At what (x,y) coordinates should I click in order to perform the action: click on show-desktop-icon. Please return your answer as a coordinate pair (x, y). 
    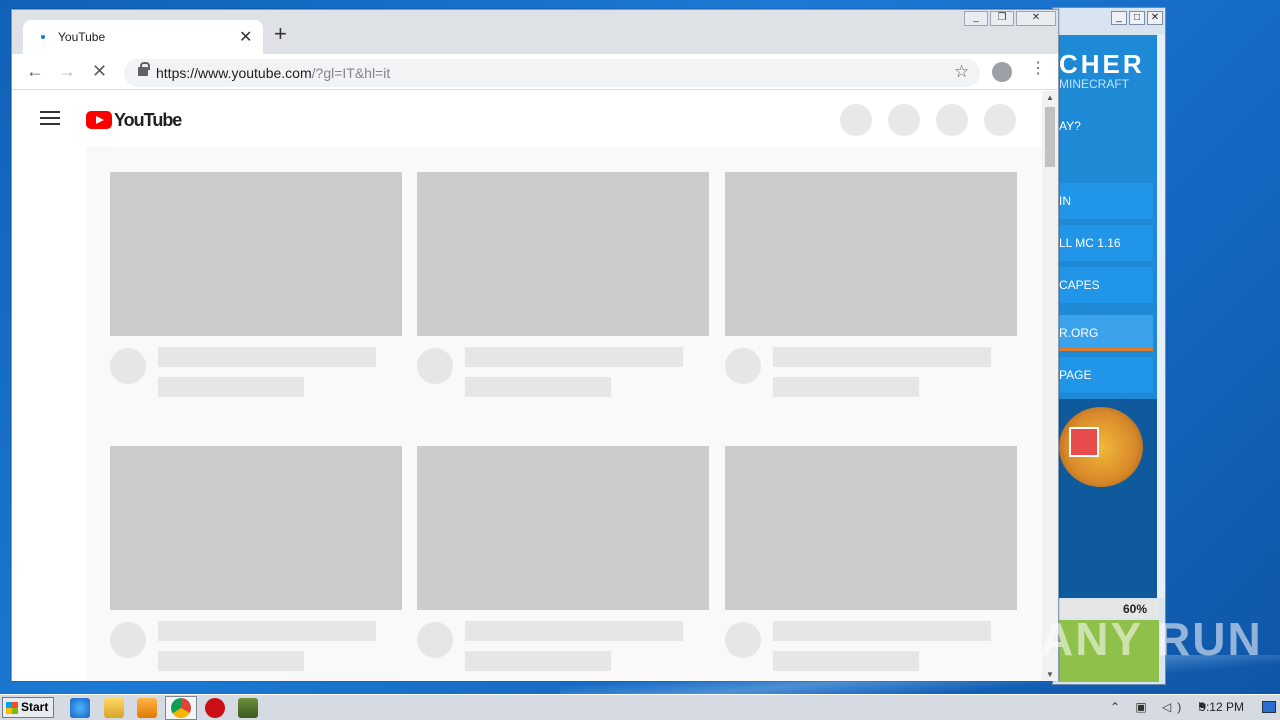
    Looking at the image, I should click on (1269, 707).